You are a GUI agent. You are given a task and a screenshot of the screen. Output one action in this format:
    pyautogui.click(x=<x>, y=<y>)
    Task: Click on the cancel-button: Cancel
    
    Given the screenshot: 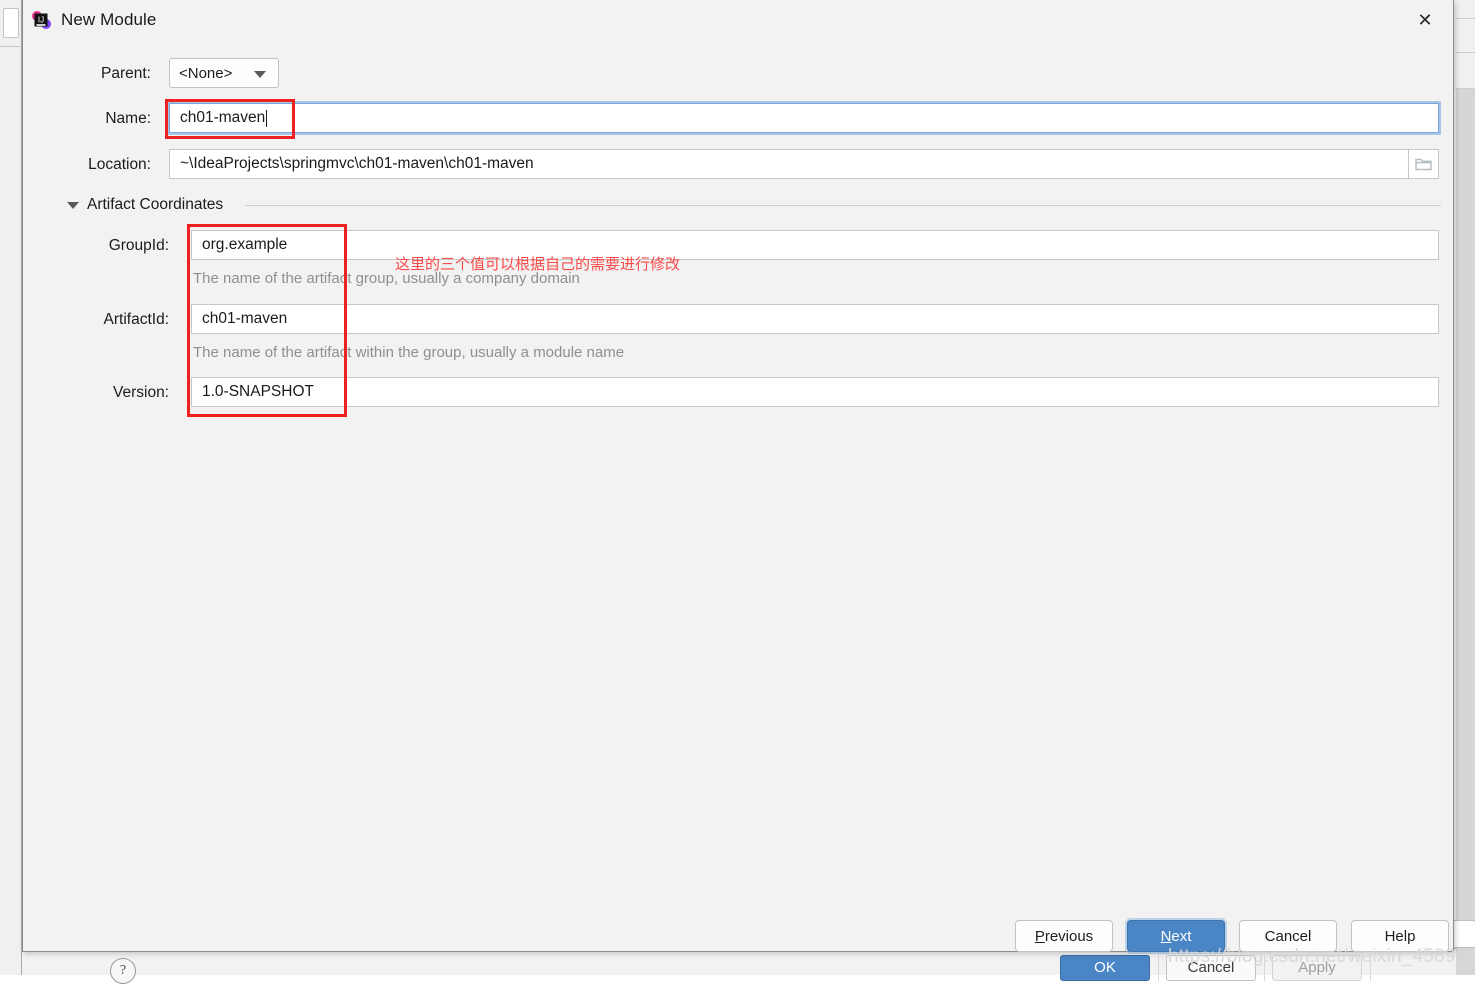 What is the action you would take?
    pyautogui.click(x=1288, y=936)
    